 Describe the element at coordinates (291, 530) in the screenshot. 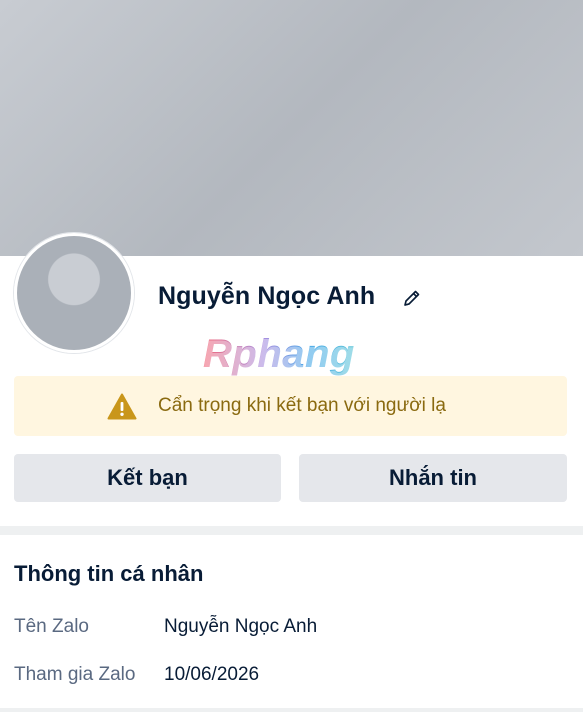

I see `section-divider` at that location.